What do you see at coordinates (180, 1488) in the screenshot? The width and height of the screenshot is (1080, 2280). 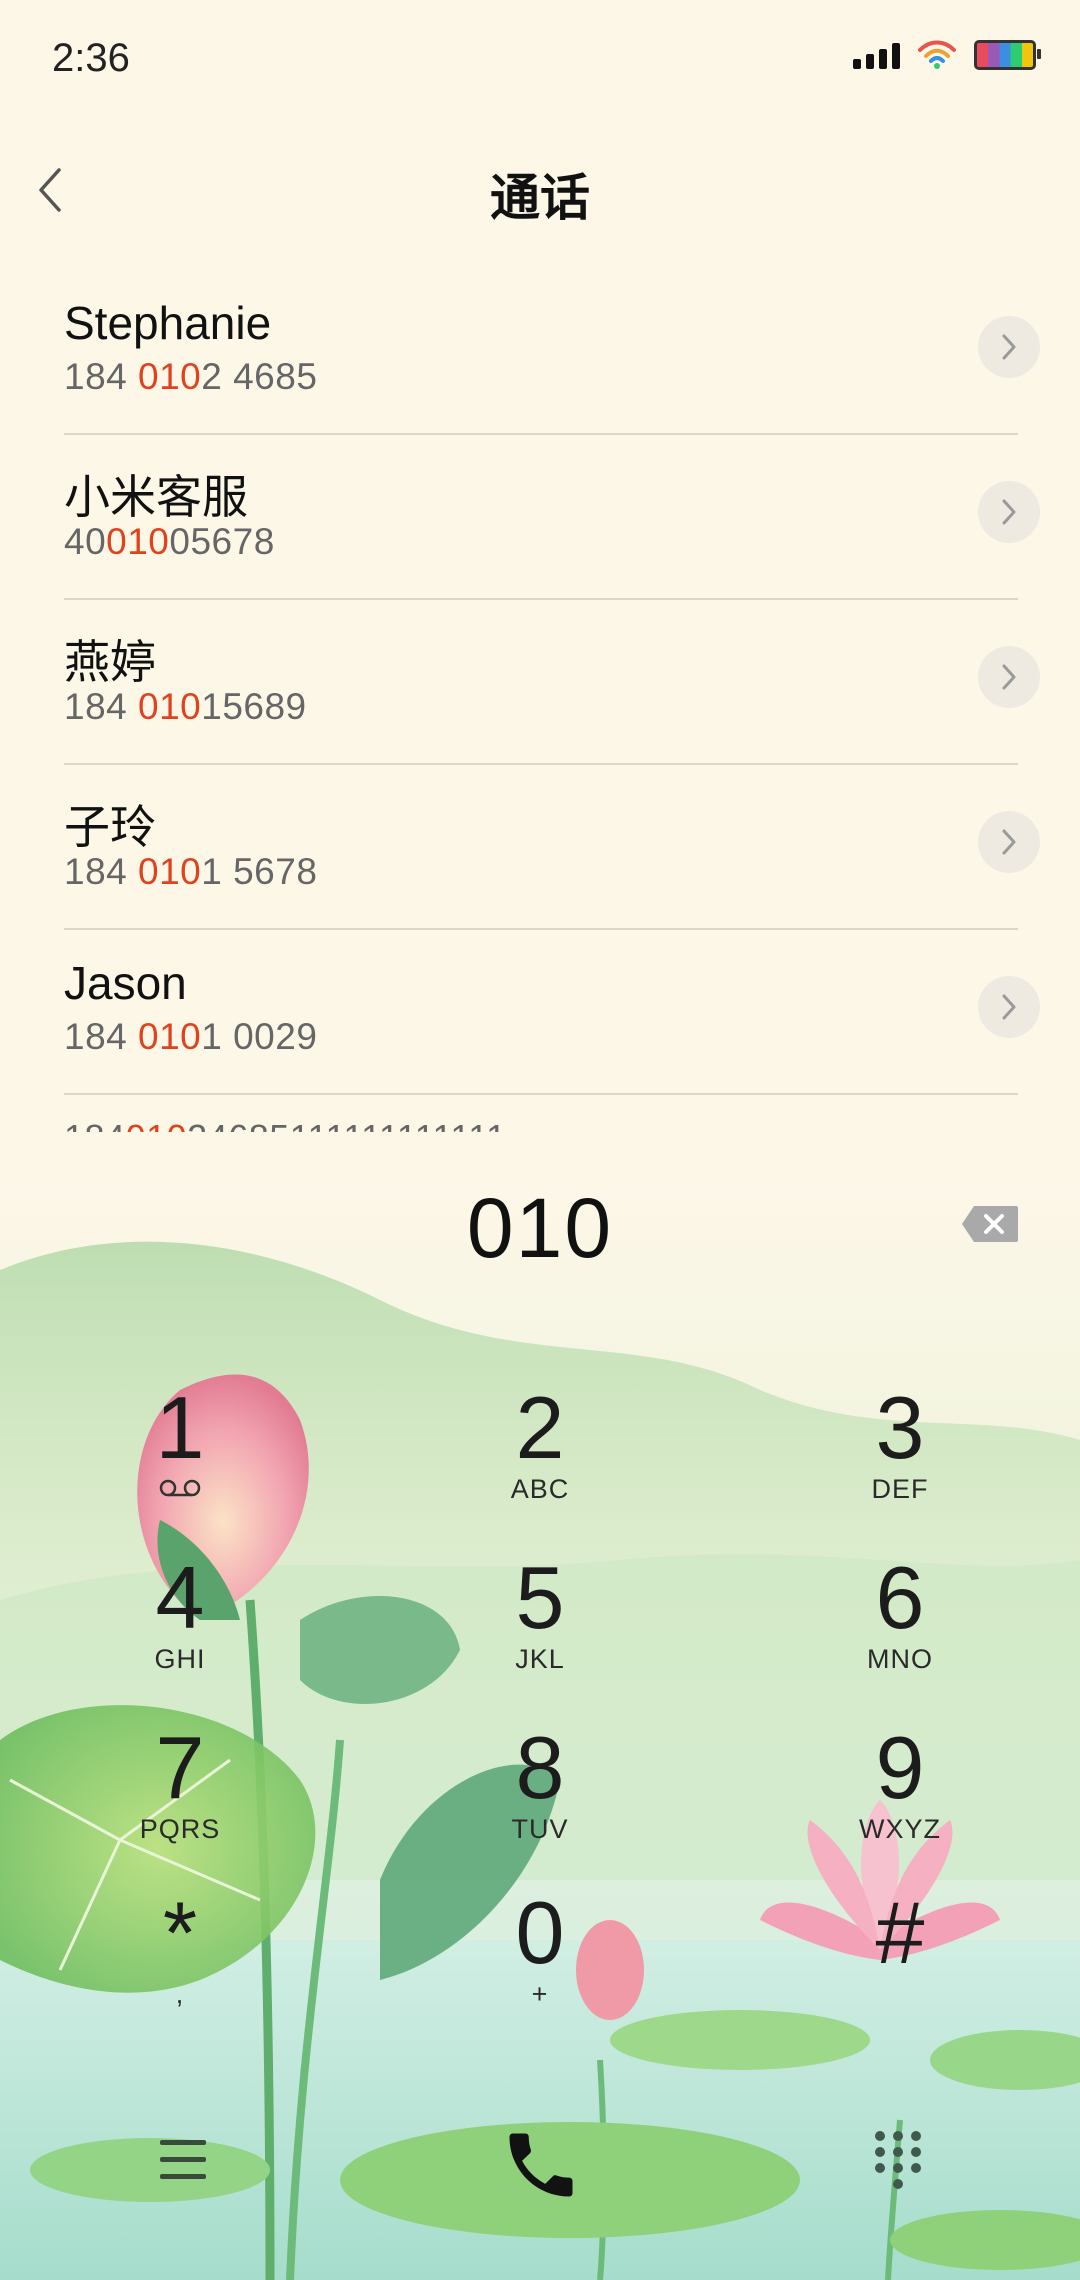 I see `voicemail-icon` at bounding box center [180, 1488].